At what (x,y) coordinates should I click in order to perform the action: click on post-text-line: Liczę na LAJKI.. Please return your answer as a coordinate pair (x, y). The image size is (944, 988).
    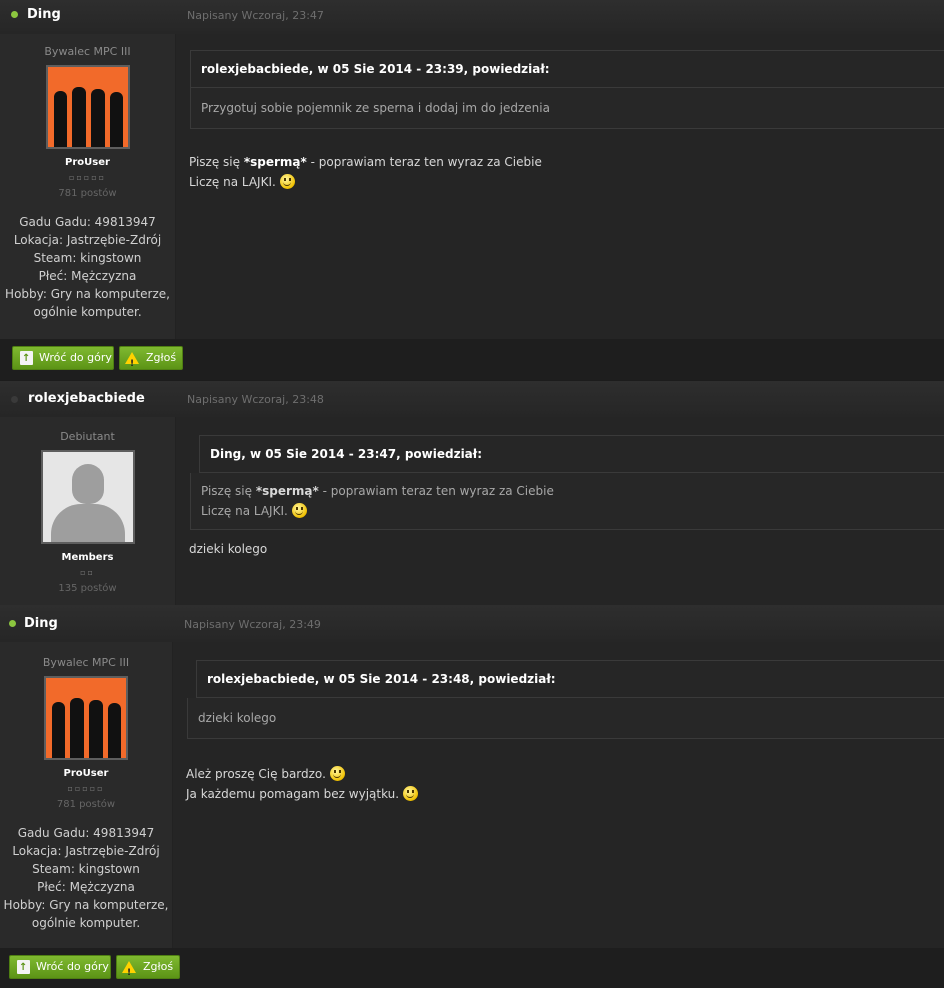
    Looking at the image, I should click on (561, 182).